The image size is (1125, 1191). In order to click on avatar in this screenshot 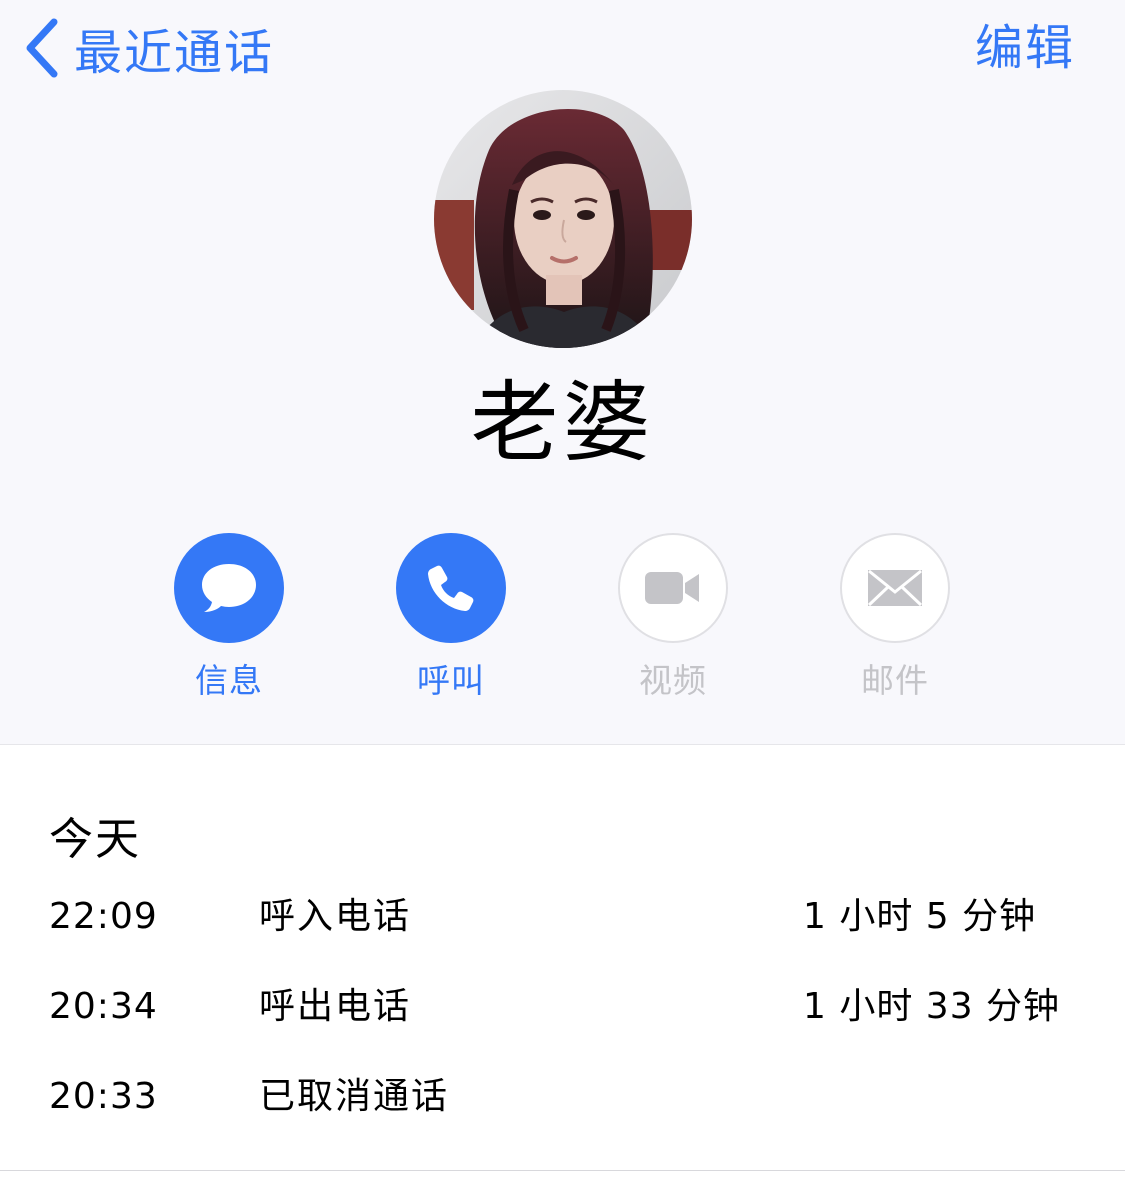, I will do `click(563, 219)`.